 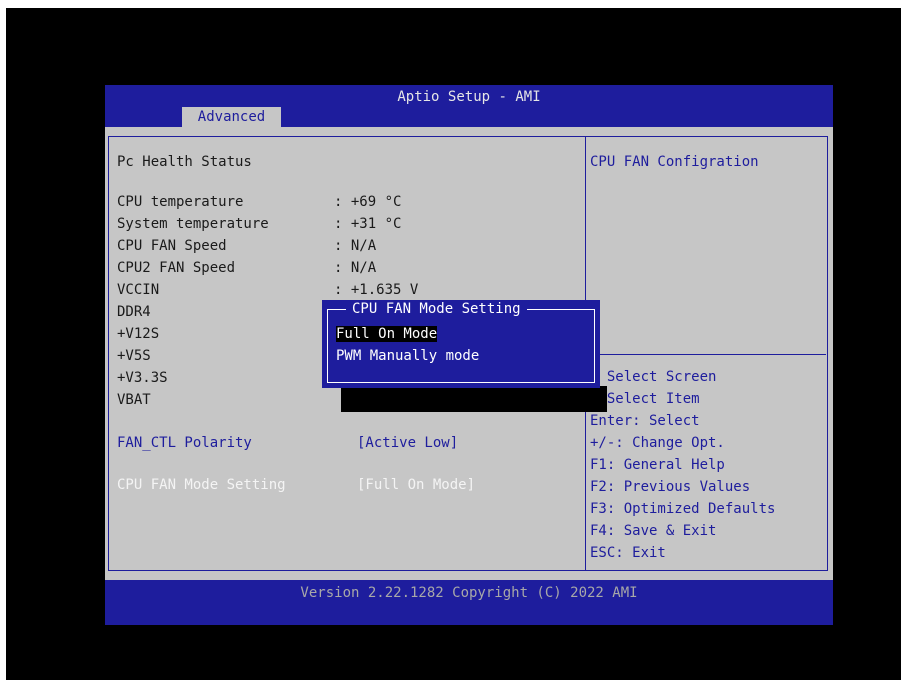 I want to click on tab-advanced: Advanced, so click(x=231, y=117).